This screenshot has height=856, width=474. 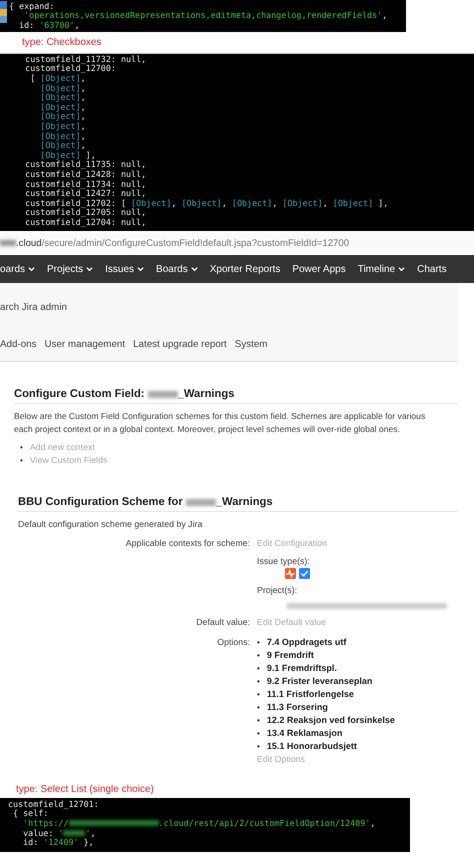 What do you see at coordinates (61, 842) in the screenshot?
I see `code-text: '12409'` at bounding box center [61, 842].